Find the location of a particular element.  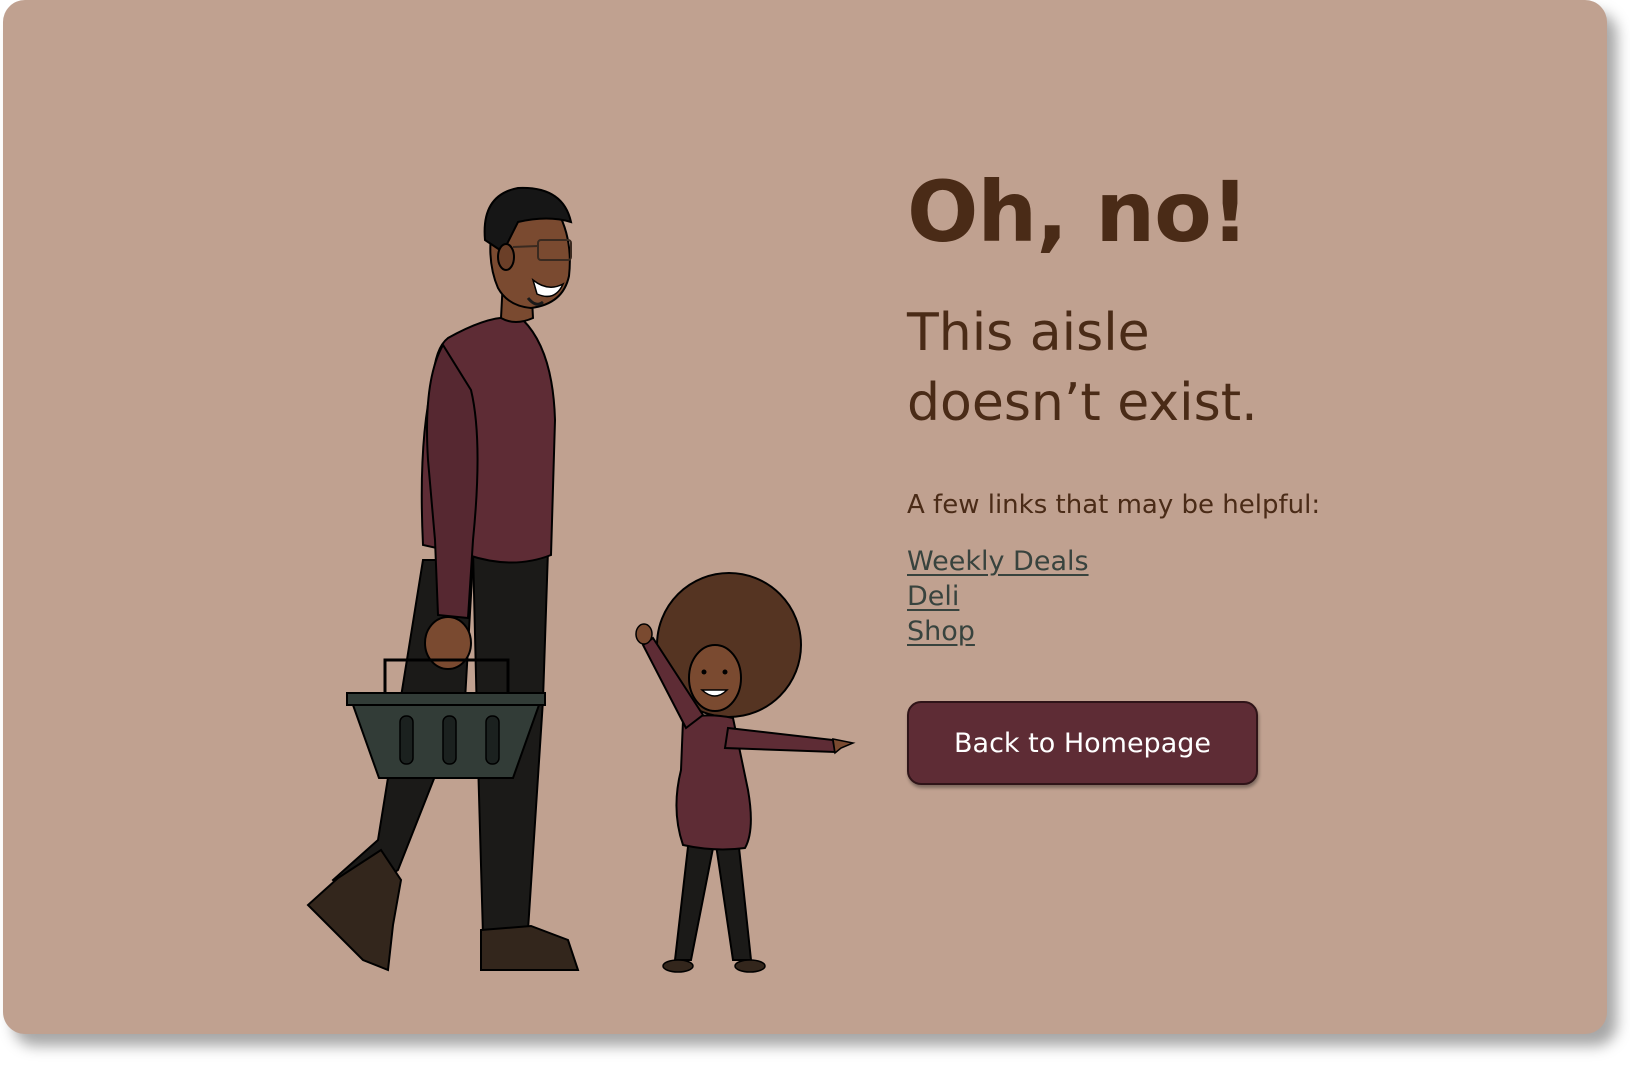

helpful-links: Weekly Deals Deli Shop is located at coordinates (1227, 596).